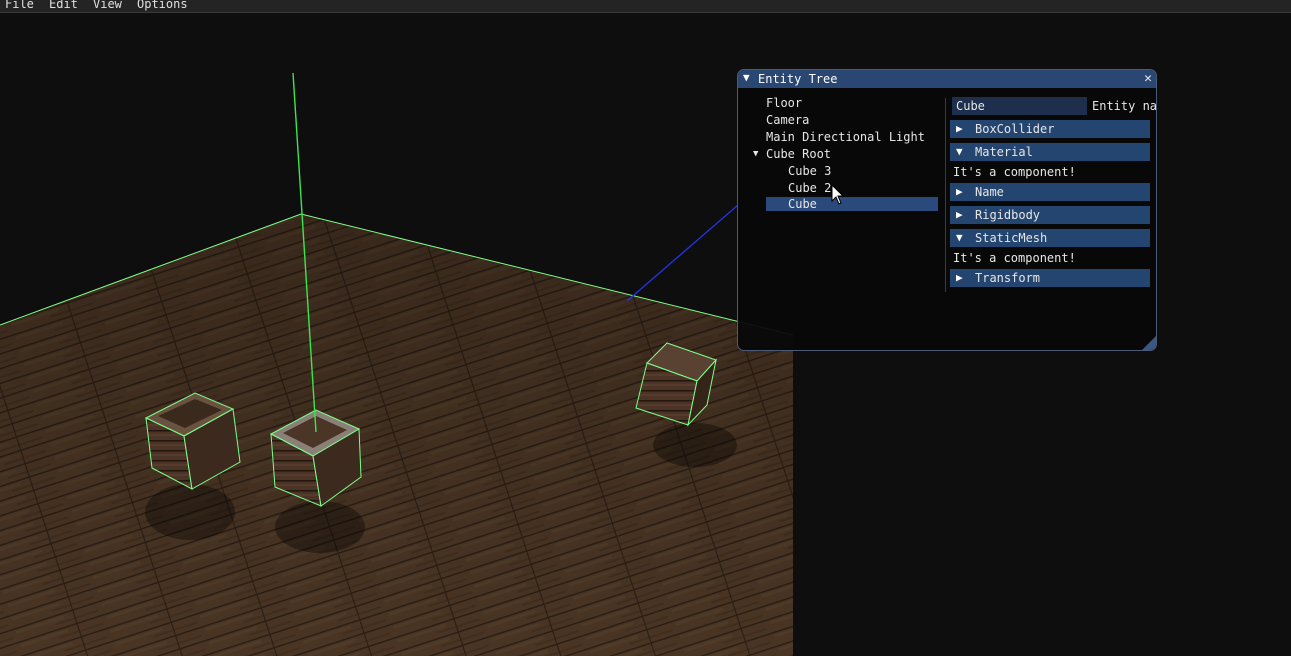 The width and height of the screenshot is (1291, 656). What do you see at coordinates (838, 194) in the screenshot?
I see `mouse-cursor-icon` at bounding box center [838, 194].